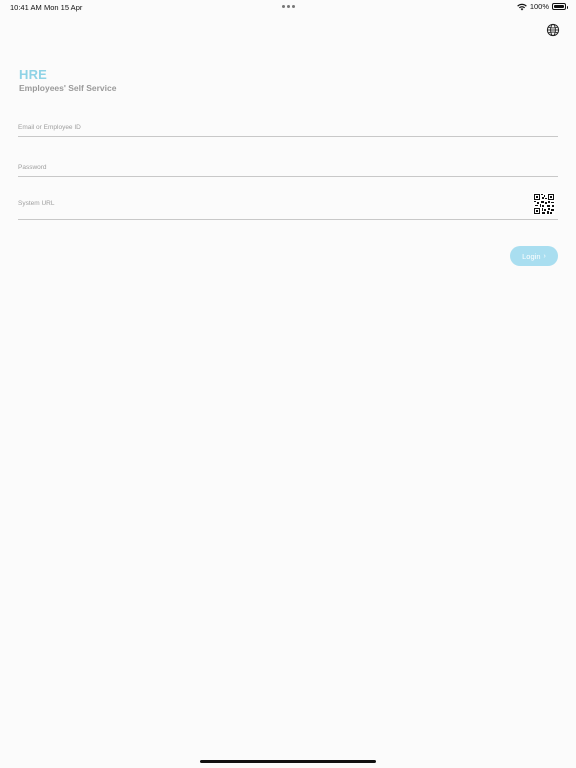 This screenshot has height=768, width=576. I want to click on wifi-icon, so click(522, 6).